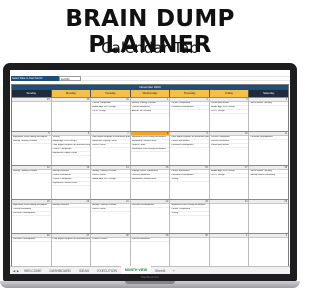  I want to click on day-header-thursday: Thursday, so click(190, 93).